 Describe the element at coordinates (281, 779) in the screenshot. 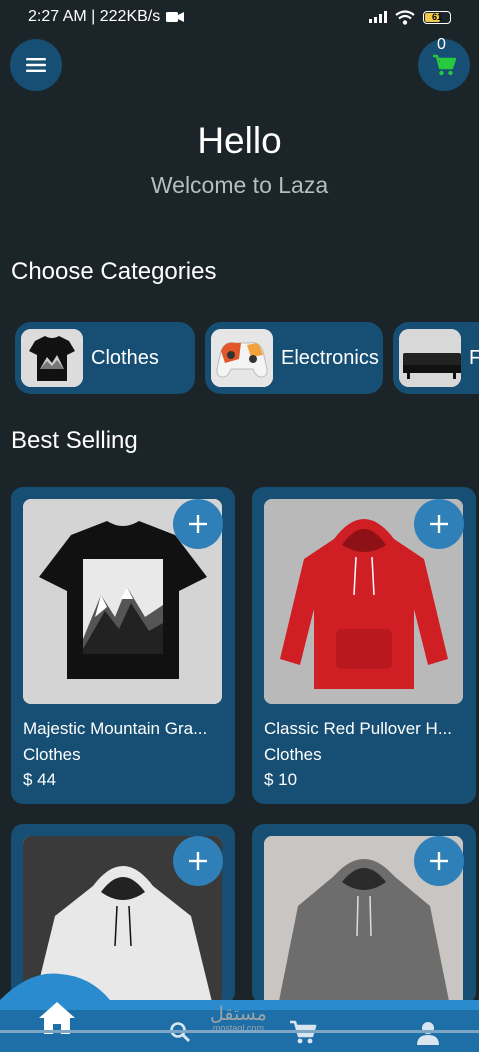

I see `product-price: $ 10` at that location.